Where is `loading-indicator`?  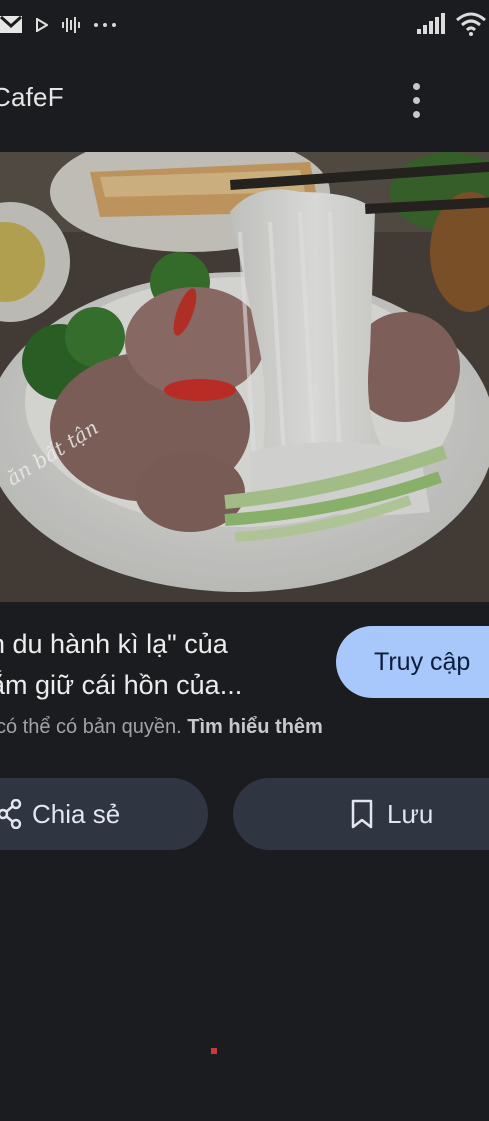 loading-indicator is located at coordinates (214, 1051).